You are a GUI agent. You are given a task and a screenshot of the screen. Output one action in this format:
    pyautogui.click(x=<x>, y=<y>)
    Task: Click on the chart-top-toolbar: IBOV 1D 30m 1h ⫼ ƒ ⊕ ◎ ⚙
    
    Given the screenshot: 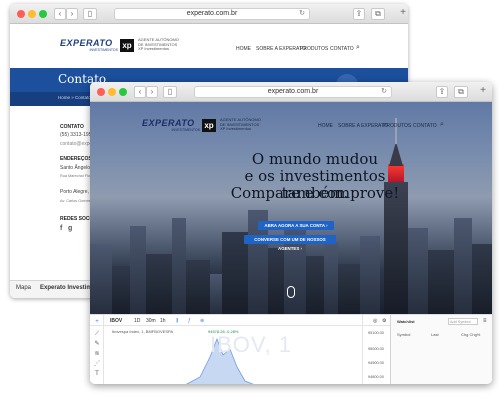 What is the action you would take?
    pyautogui.click(x=240, y=320)
    